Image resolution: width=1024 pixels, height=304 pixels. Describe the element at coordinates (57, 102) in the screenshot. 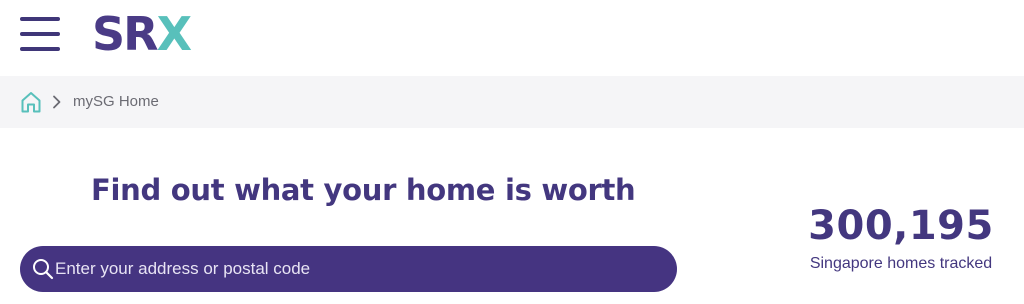

I see `chevron-right-icon` at that location.